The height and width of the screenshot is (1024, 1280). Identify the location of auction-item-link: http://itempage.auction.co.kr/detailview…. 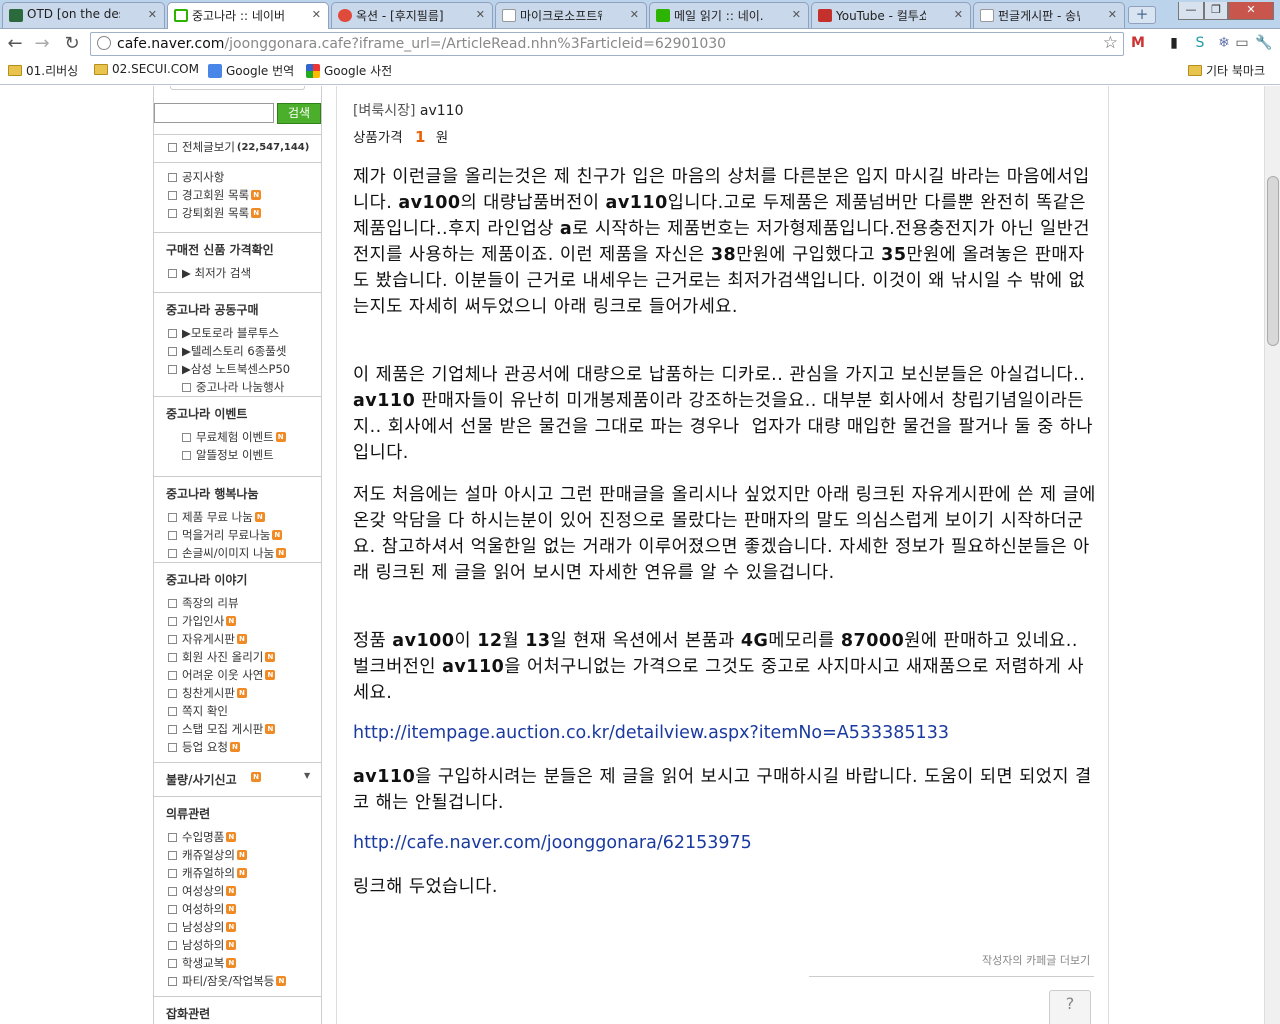
(651, 733).